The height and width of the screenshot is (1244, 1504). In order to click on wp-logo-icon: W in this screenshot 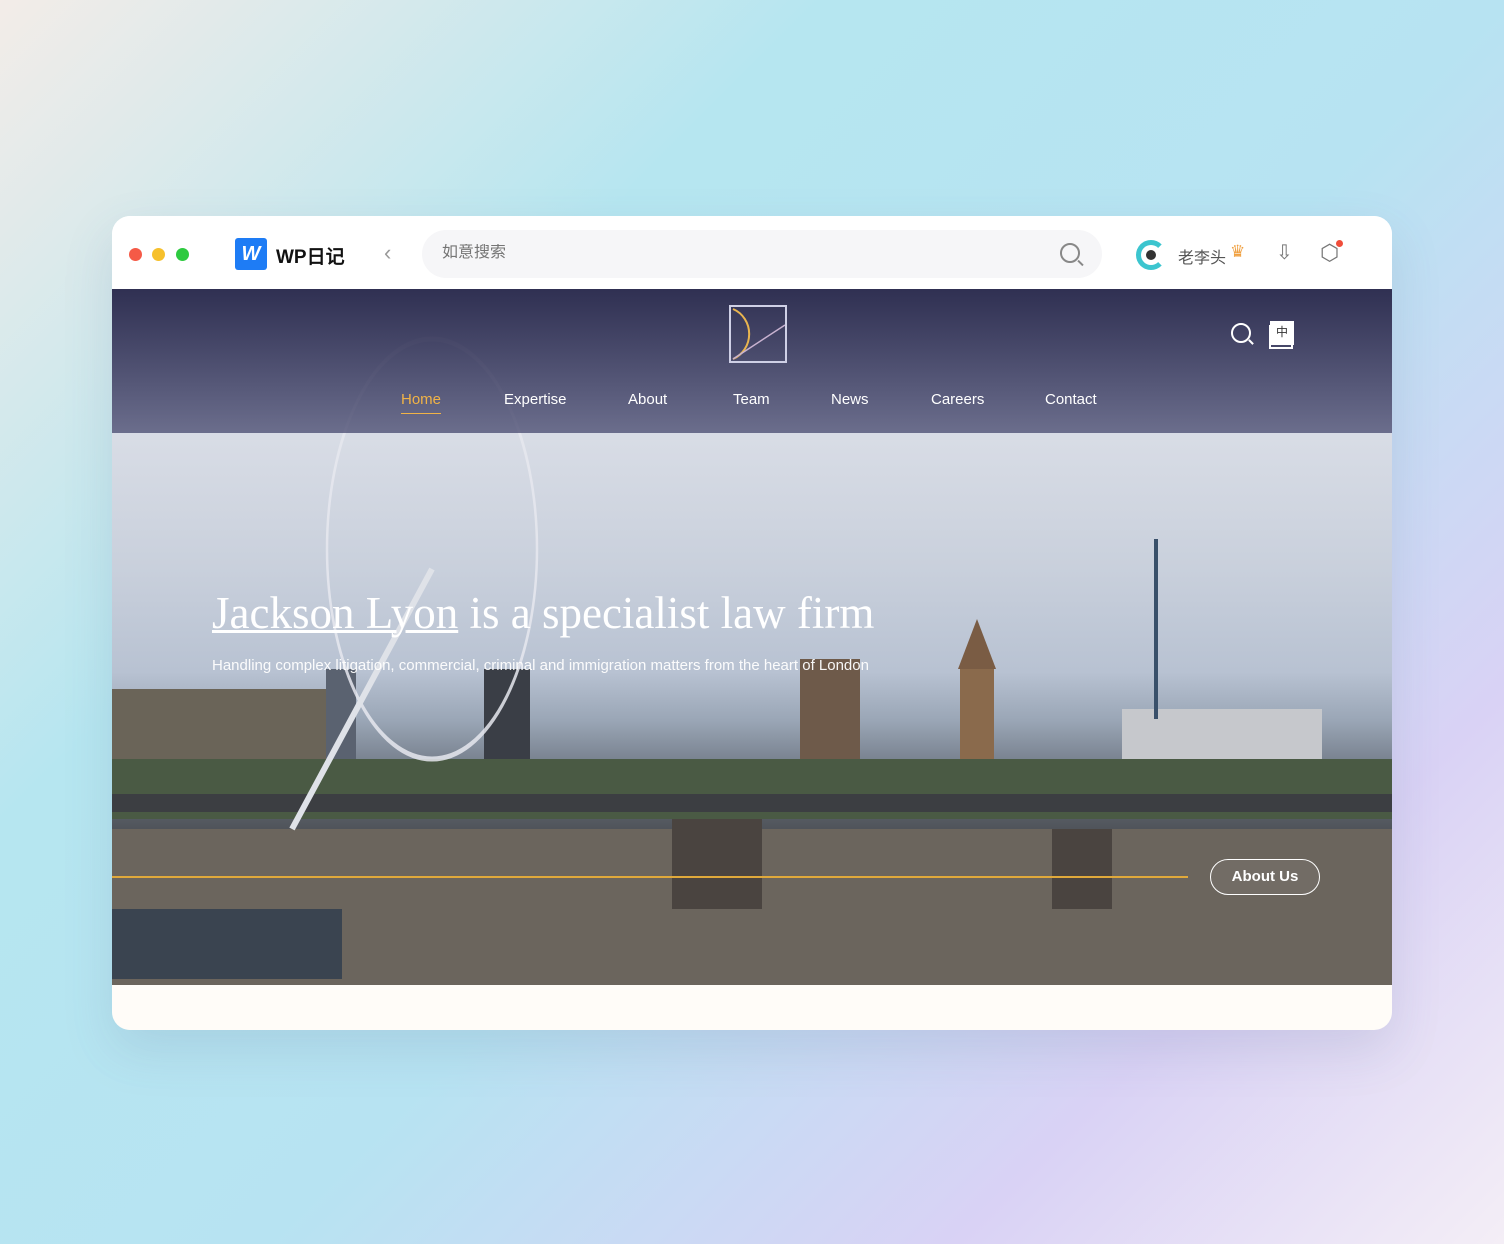, I will do `click(251, 254)`.